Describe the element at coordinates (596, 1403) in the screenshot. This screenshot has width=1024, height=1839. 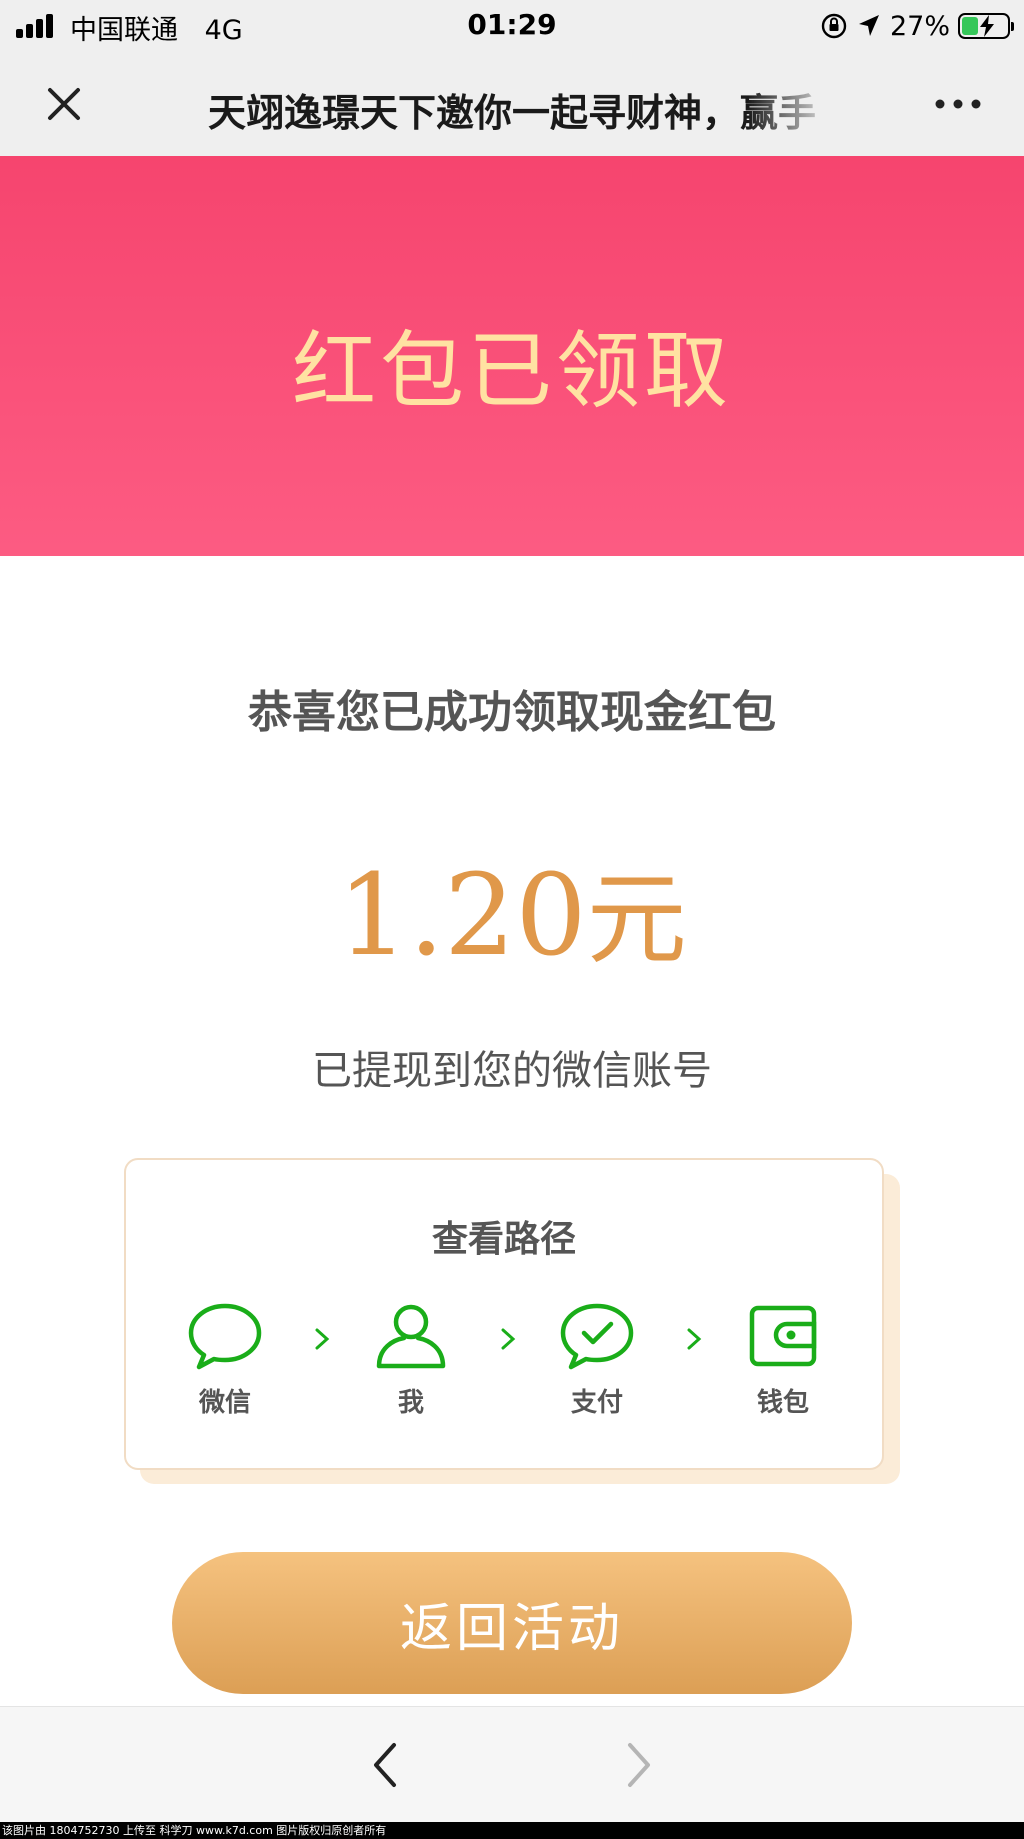
I see `path-step-label: 支付` at that location.